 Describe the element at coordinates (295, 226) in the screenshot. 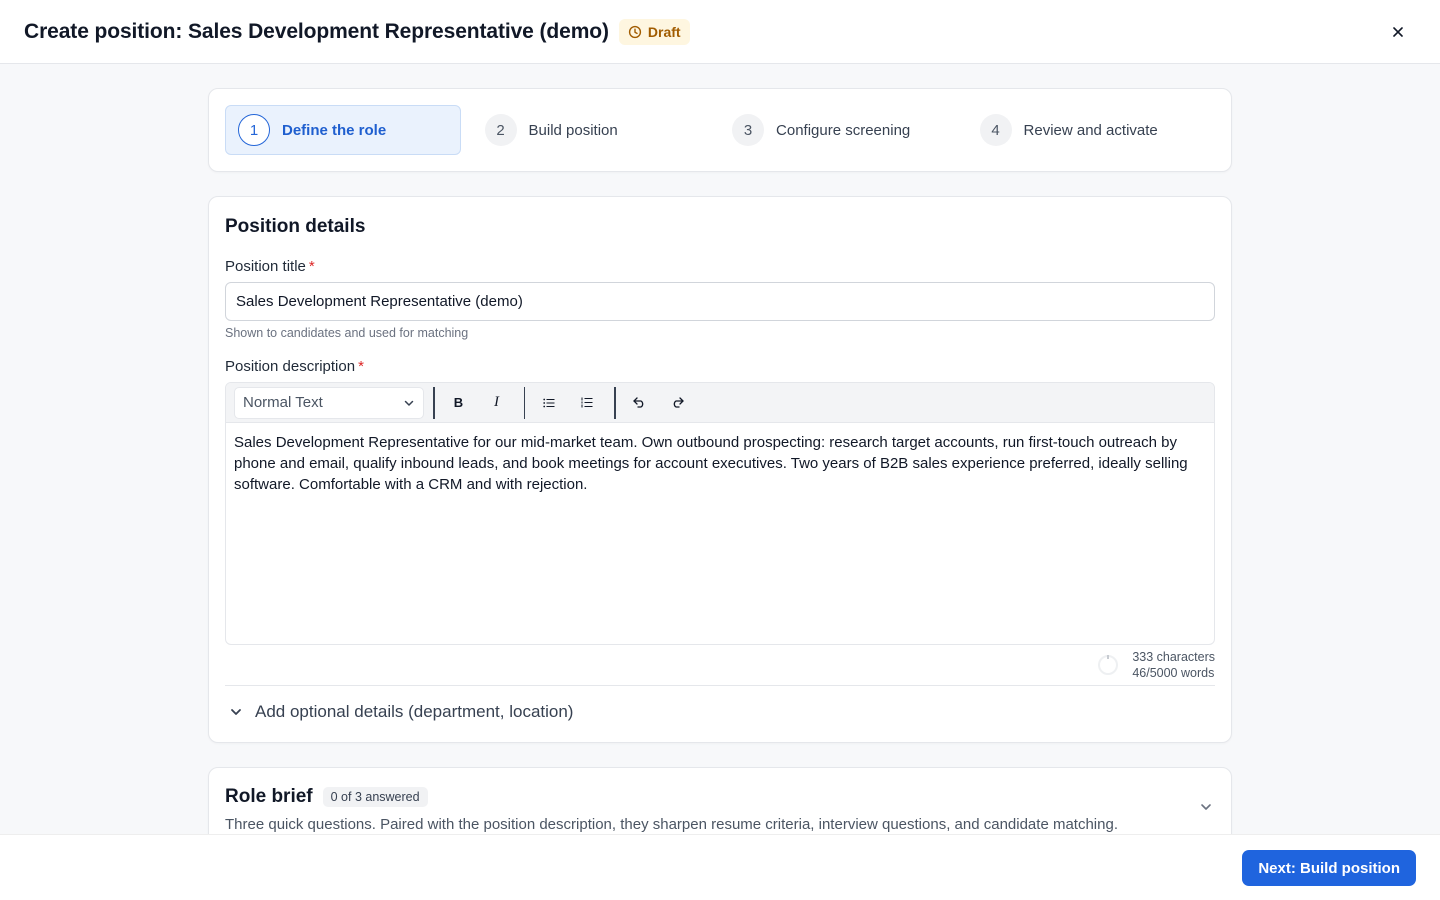

I see `section-heading: Position details` at that location.